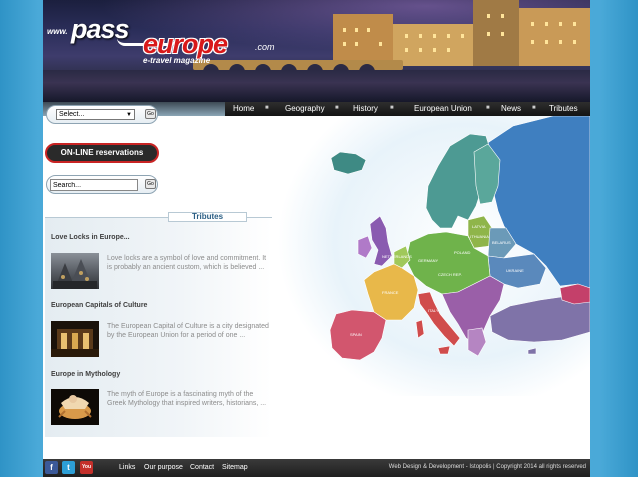  I want to click on nav-item-geography: Geography, so click(305, 109).